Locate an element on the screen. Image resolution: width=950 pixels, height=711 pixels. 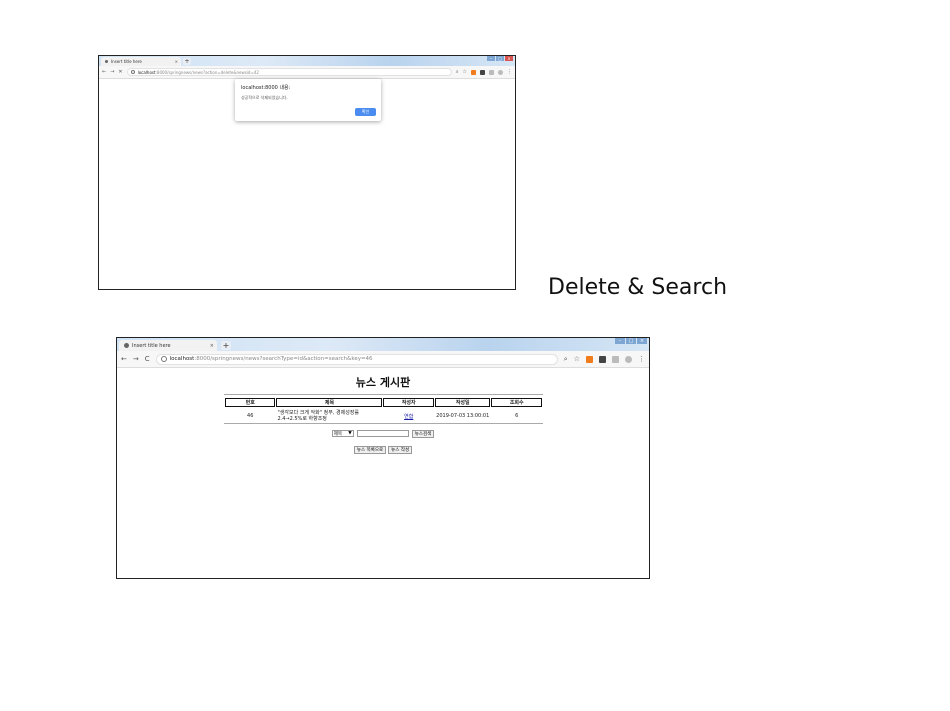
search-form: 제목 ▼ 뉴스검색 is located at coordinates (383, 434).